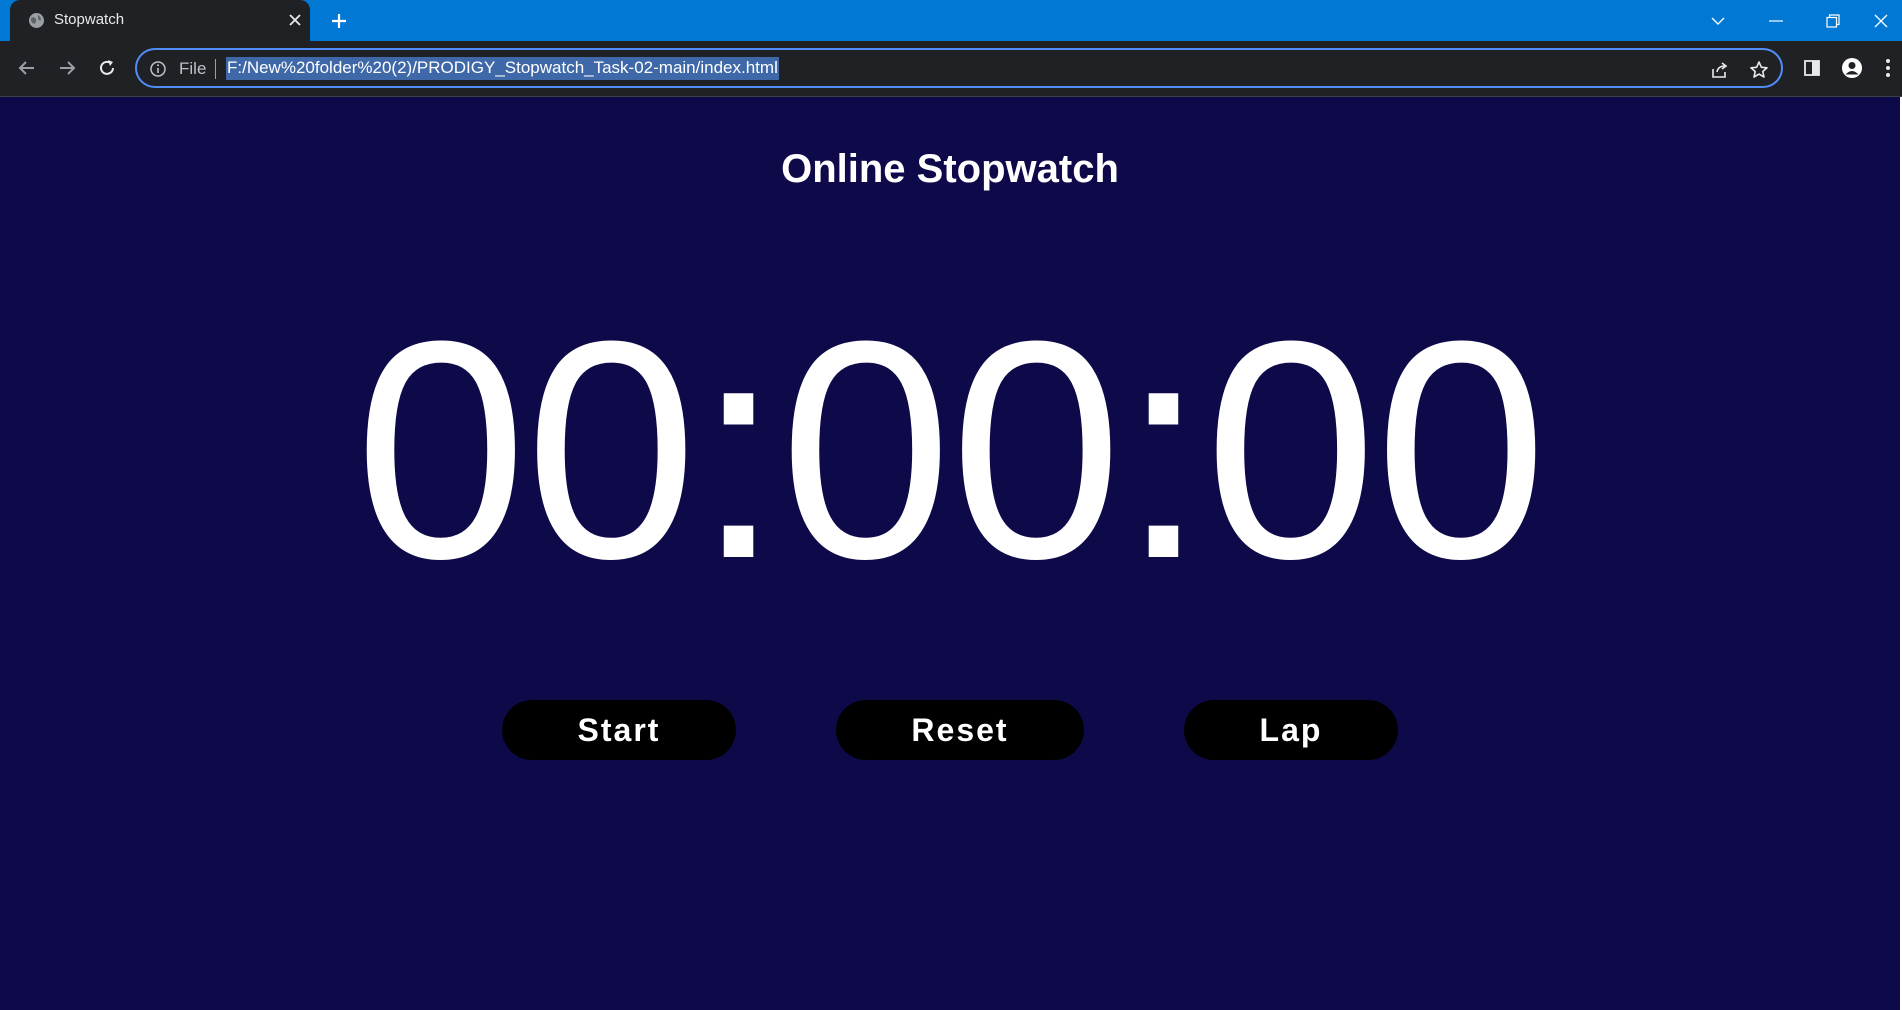 The width and height of the screenshot is (1902, 1010). Describe the element at coordinates (1776, 20) in the screenshot. I see `minimize-icon` at that location.